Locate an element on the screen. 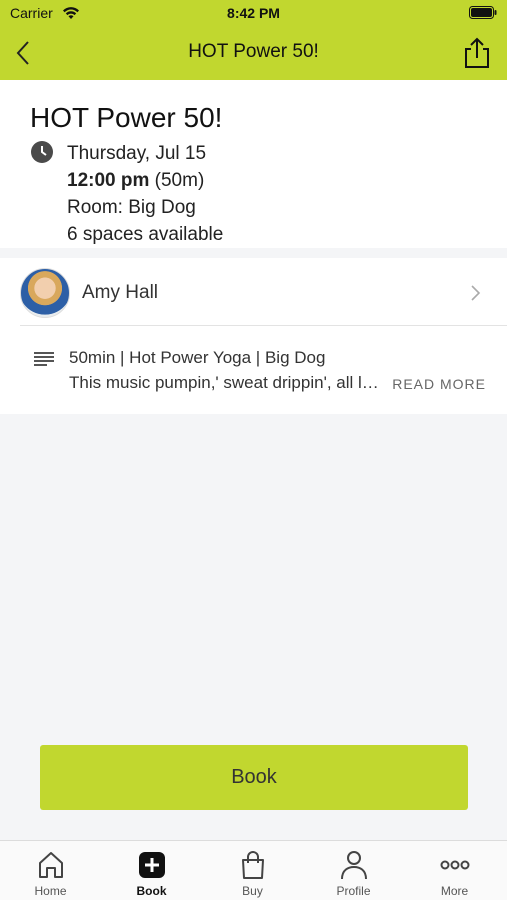  class-title: HOT Power 50! is located at coordinates (126, 117).